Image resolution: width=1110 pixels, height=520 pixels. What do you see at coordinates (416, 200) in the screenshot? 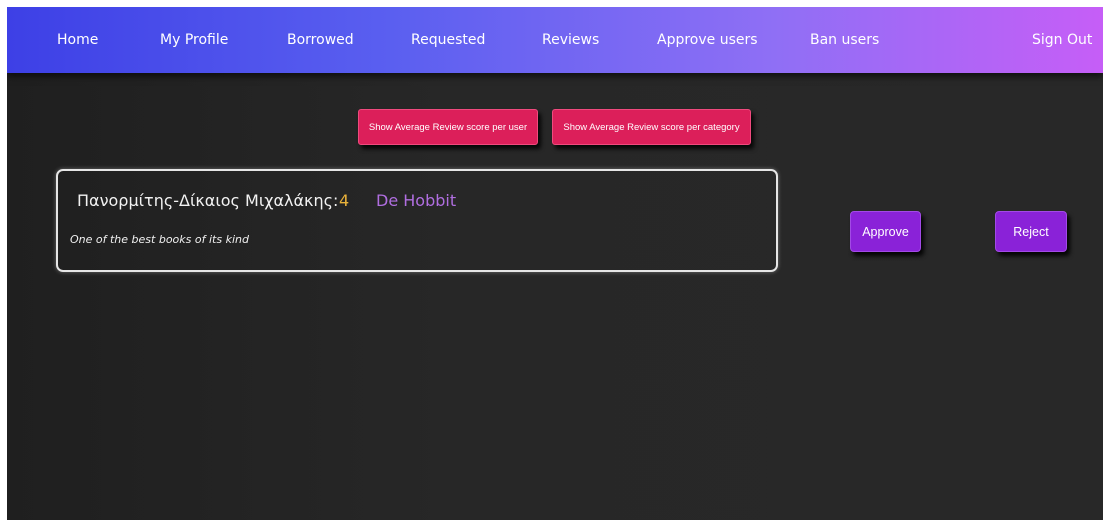
I see `book-title: De Hobbit` at bounding box center [416, 200].